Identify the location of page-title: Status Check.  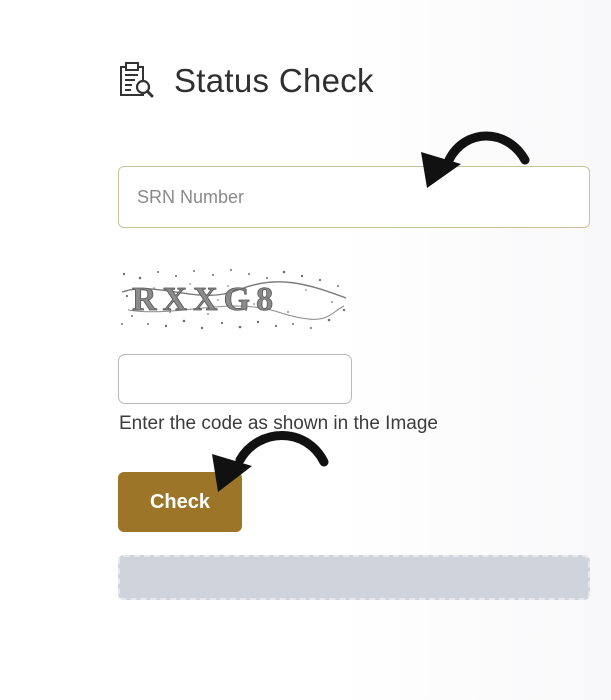
(274, 80).